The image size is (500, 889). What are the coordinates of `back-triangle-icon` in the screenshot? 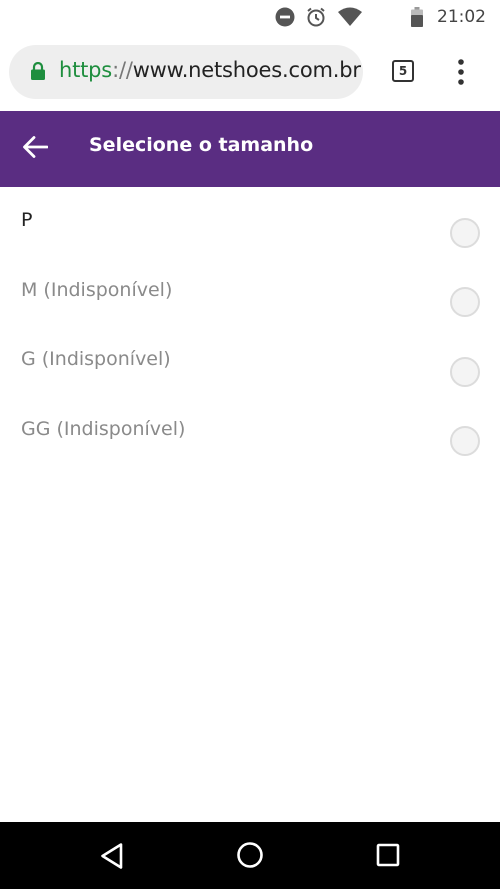 It's located at (112, 856).